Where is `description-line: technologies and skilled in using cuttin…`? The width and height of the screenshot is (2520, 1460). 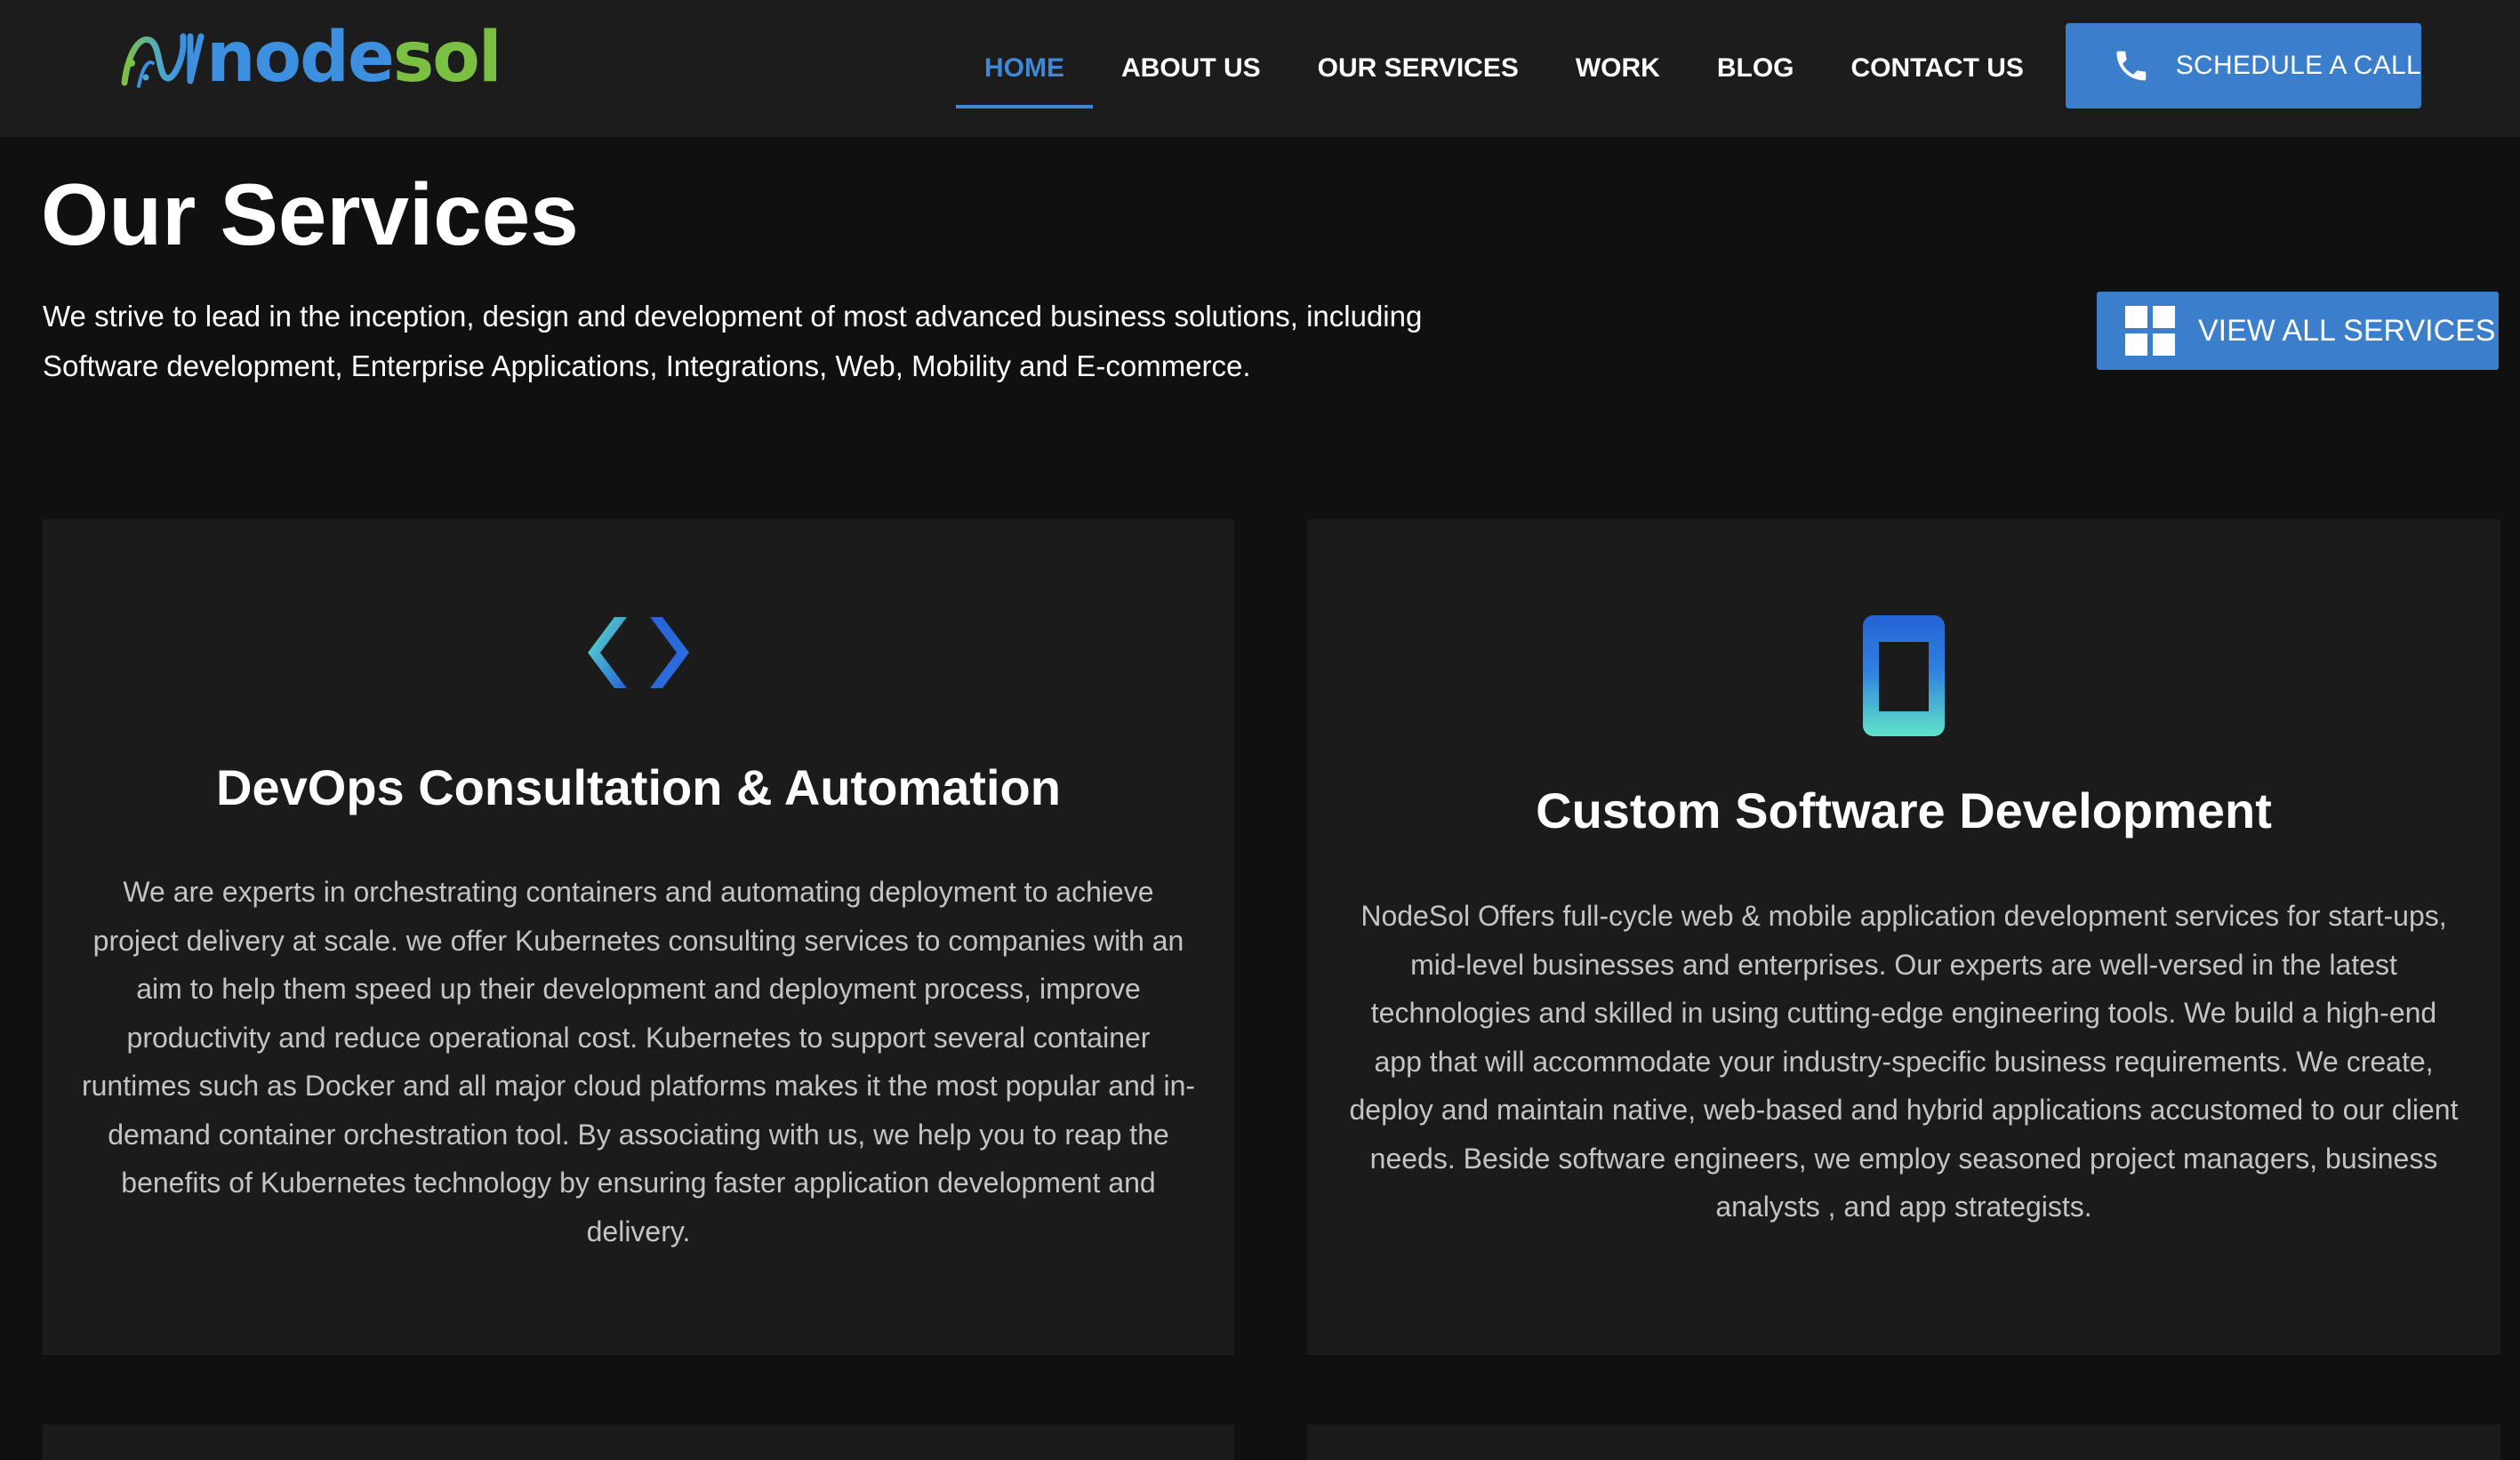
description-line: technologies and skilled in using cuttin… is located at coordinates (1904, 1013).